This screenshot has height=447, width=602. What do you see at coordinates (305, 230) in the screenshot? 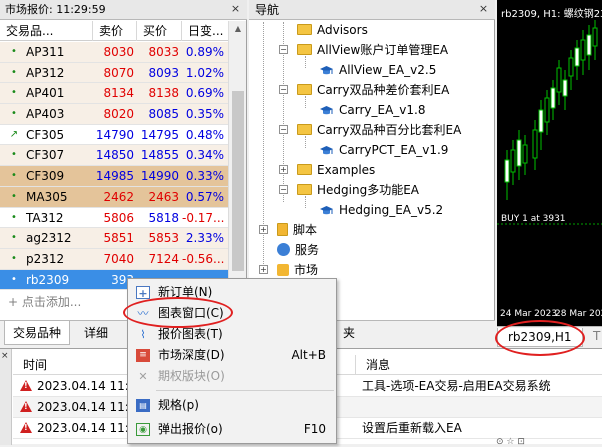
I see `tree-label: 脚本` at bounding box center [305, 230].